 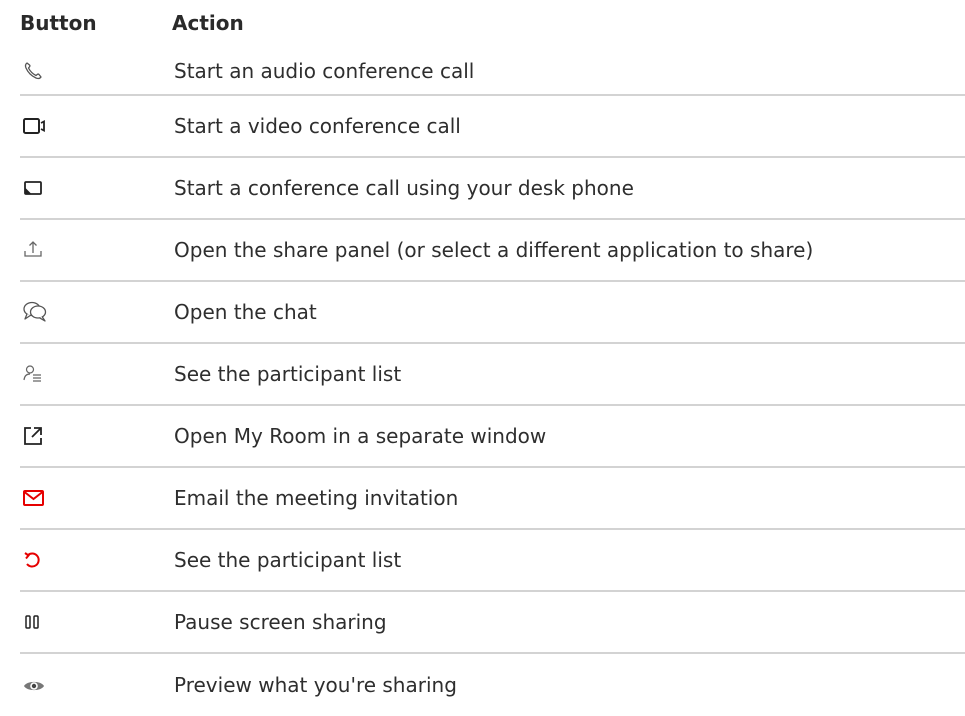 I want to click on table-row: Preview what you're sharing, so click(x=492, y=685).